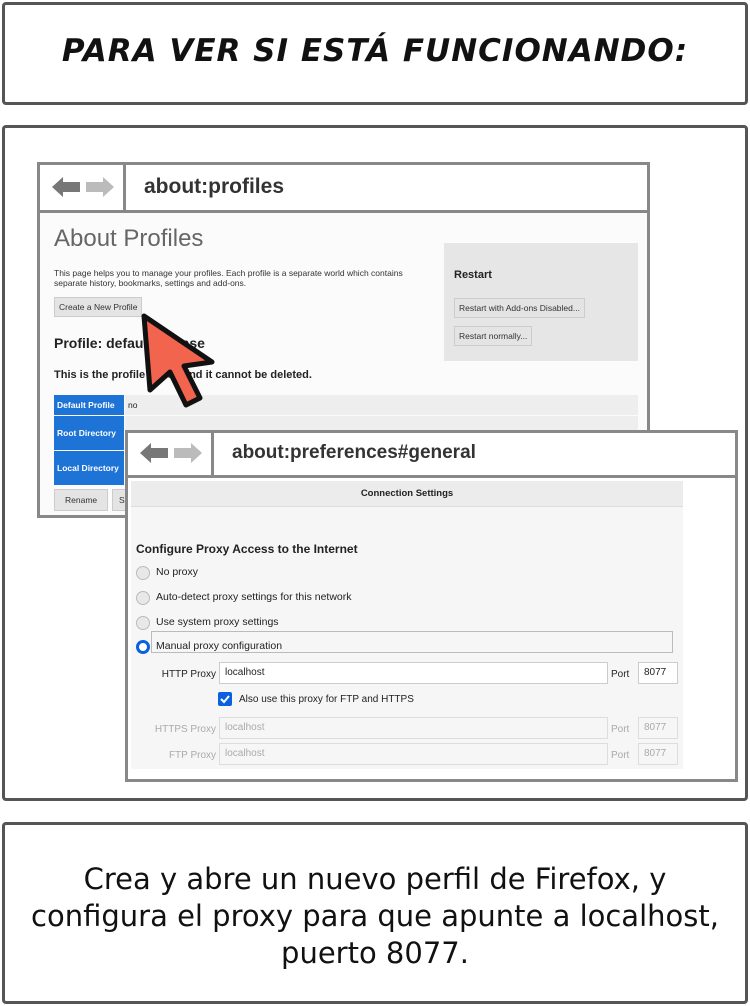 The height and width of the screenshot is (1006, 750). Describe the element at coordinates (219, 646) in the screenshot. I see `radio-label: Manual proxy configuration` at that location.